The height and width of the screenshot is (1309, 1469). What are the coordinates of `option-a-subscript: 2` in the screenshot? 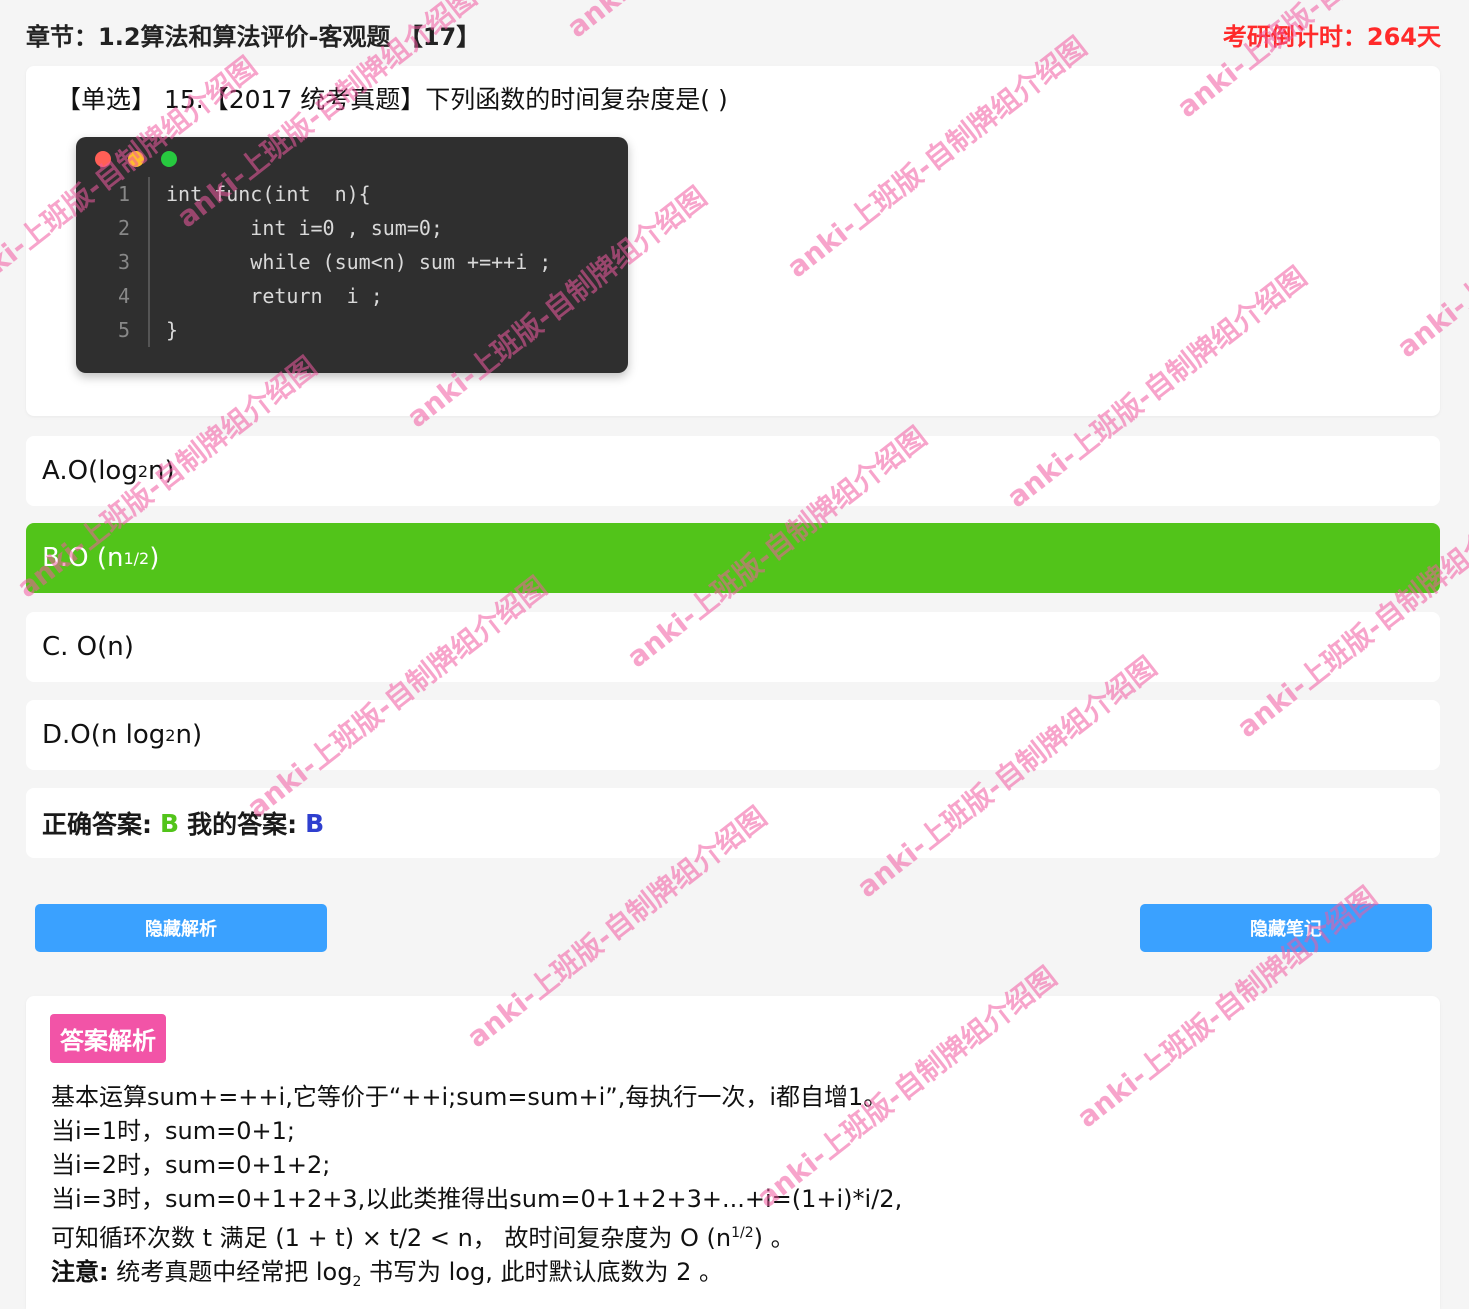 It's located at (143, 471).